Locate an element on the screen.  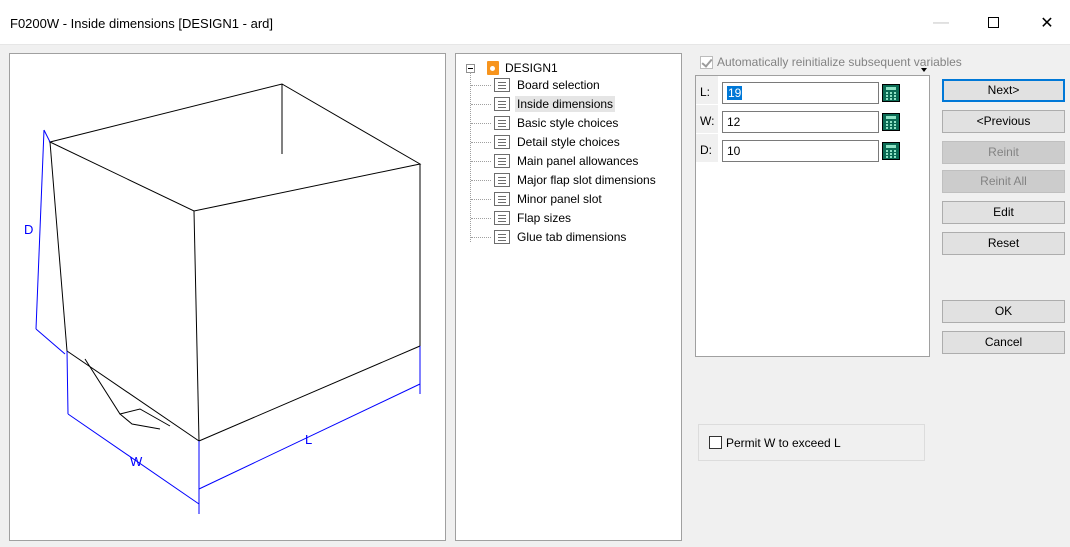
d-label: D is located at coordinates (28, 229).